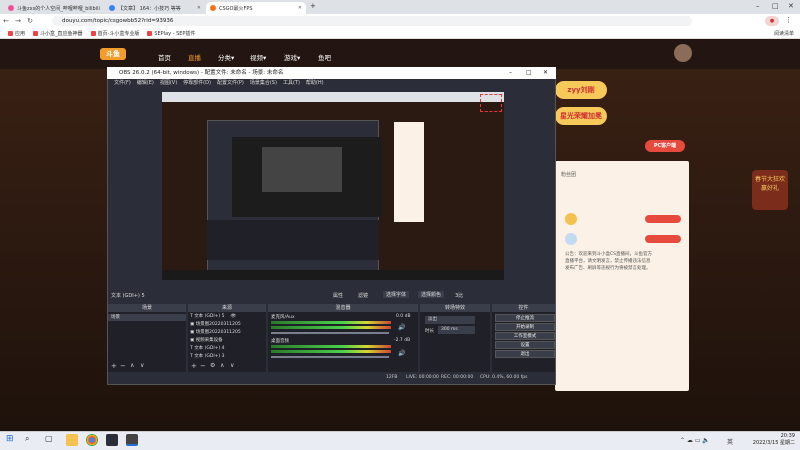  Describe the element at coordinates (206, 340) in the screenshot. I see `source-item: ▣ 视频采集设备` at that location.